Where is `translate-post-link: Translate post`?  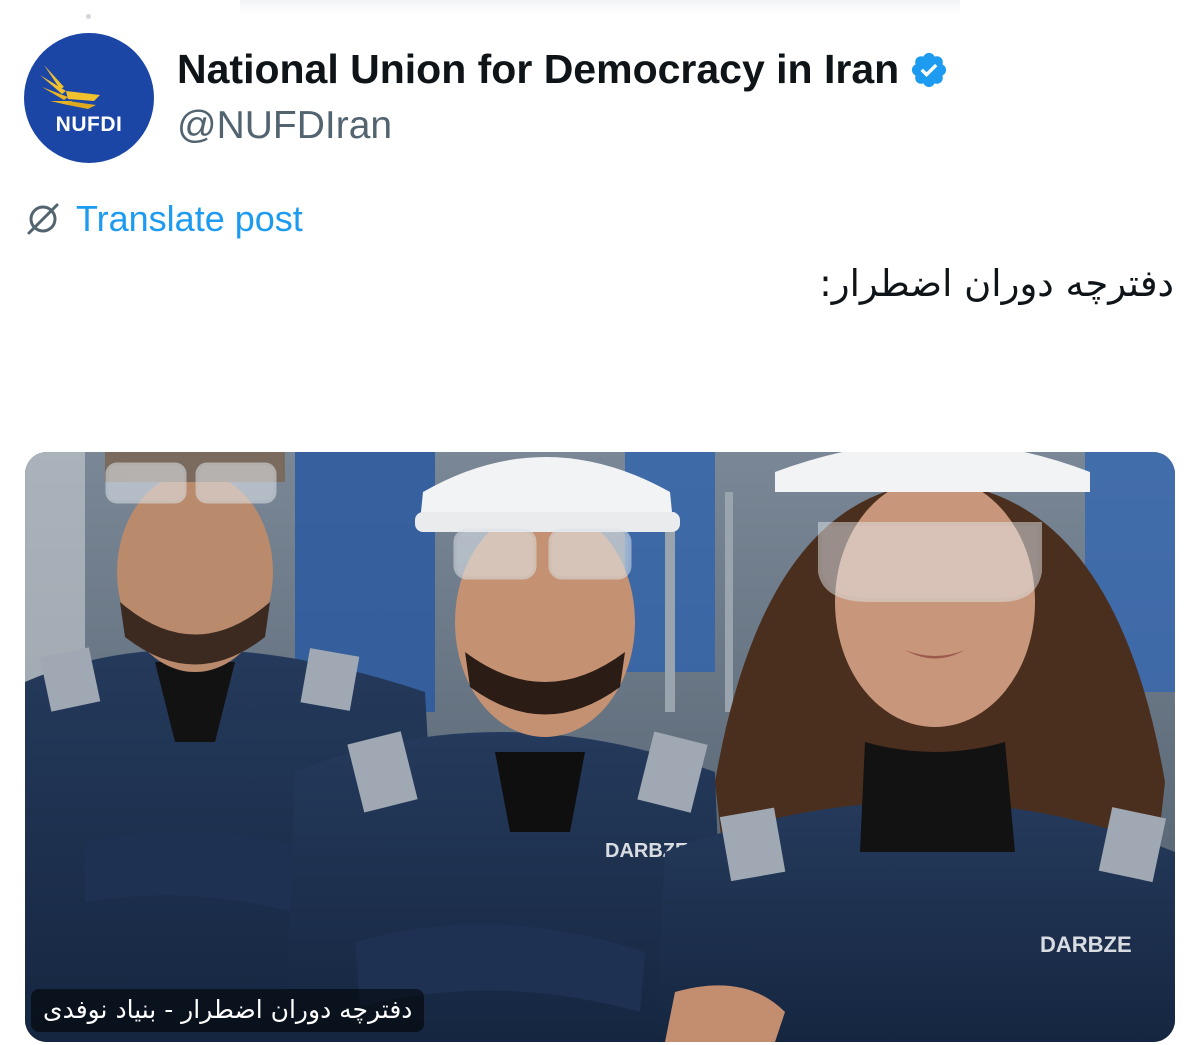 translate-post-link: Translate post is located at coordinates (163, 219).